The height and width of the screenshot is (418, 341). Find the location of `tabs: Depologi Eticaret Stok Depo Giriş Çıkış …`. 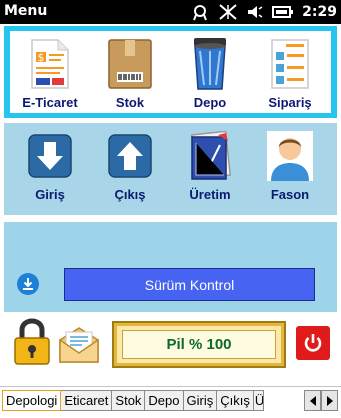

tabs: Depologi Eticaret Stok Depo Giriş Çıkış … is located at coordinates (133, 400).